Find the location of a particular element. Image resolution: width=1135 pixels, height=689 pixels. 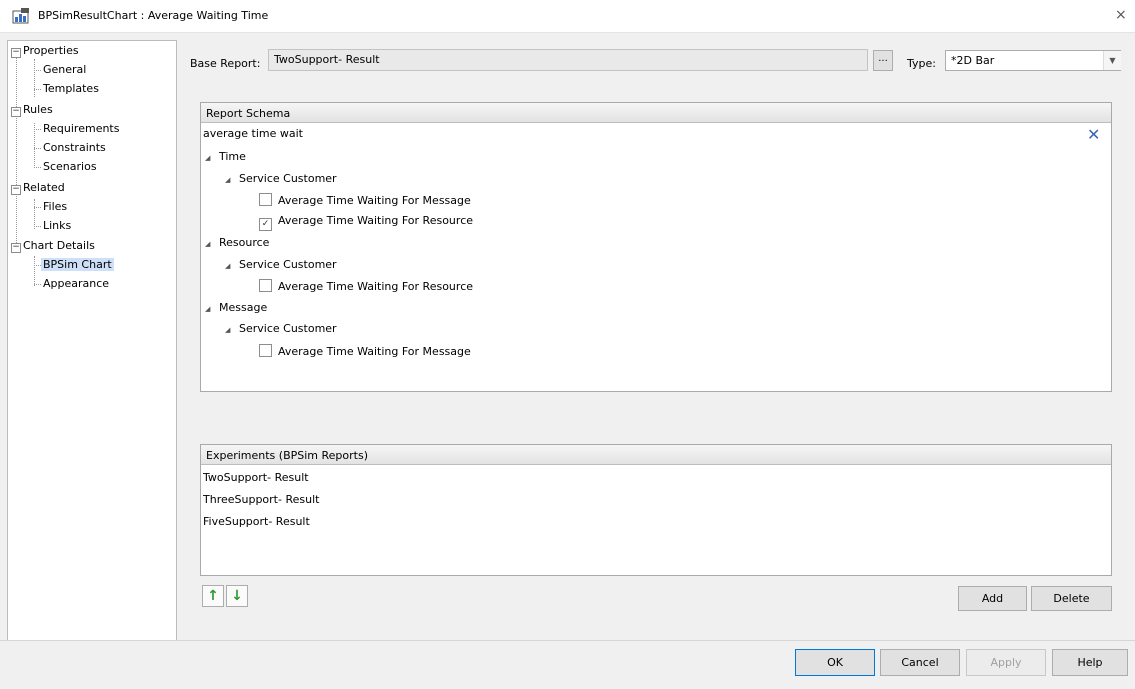

base-report-label: Base Report: is located at coordinates (225, 63).